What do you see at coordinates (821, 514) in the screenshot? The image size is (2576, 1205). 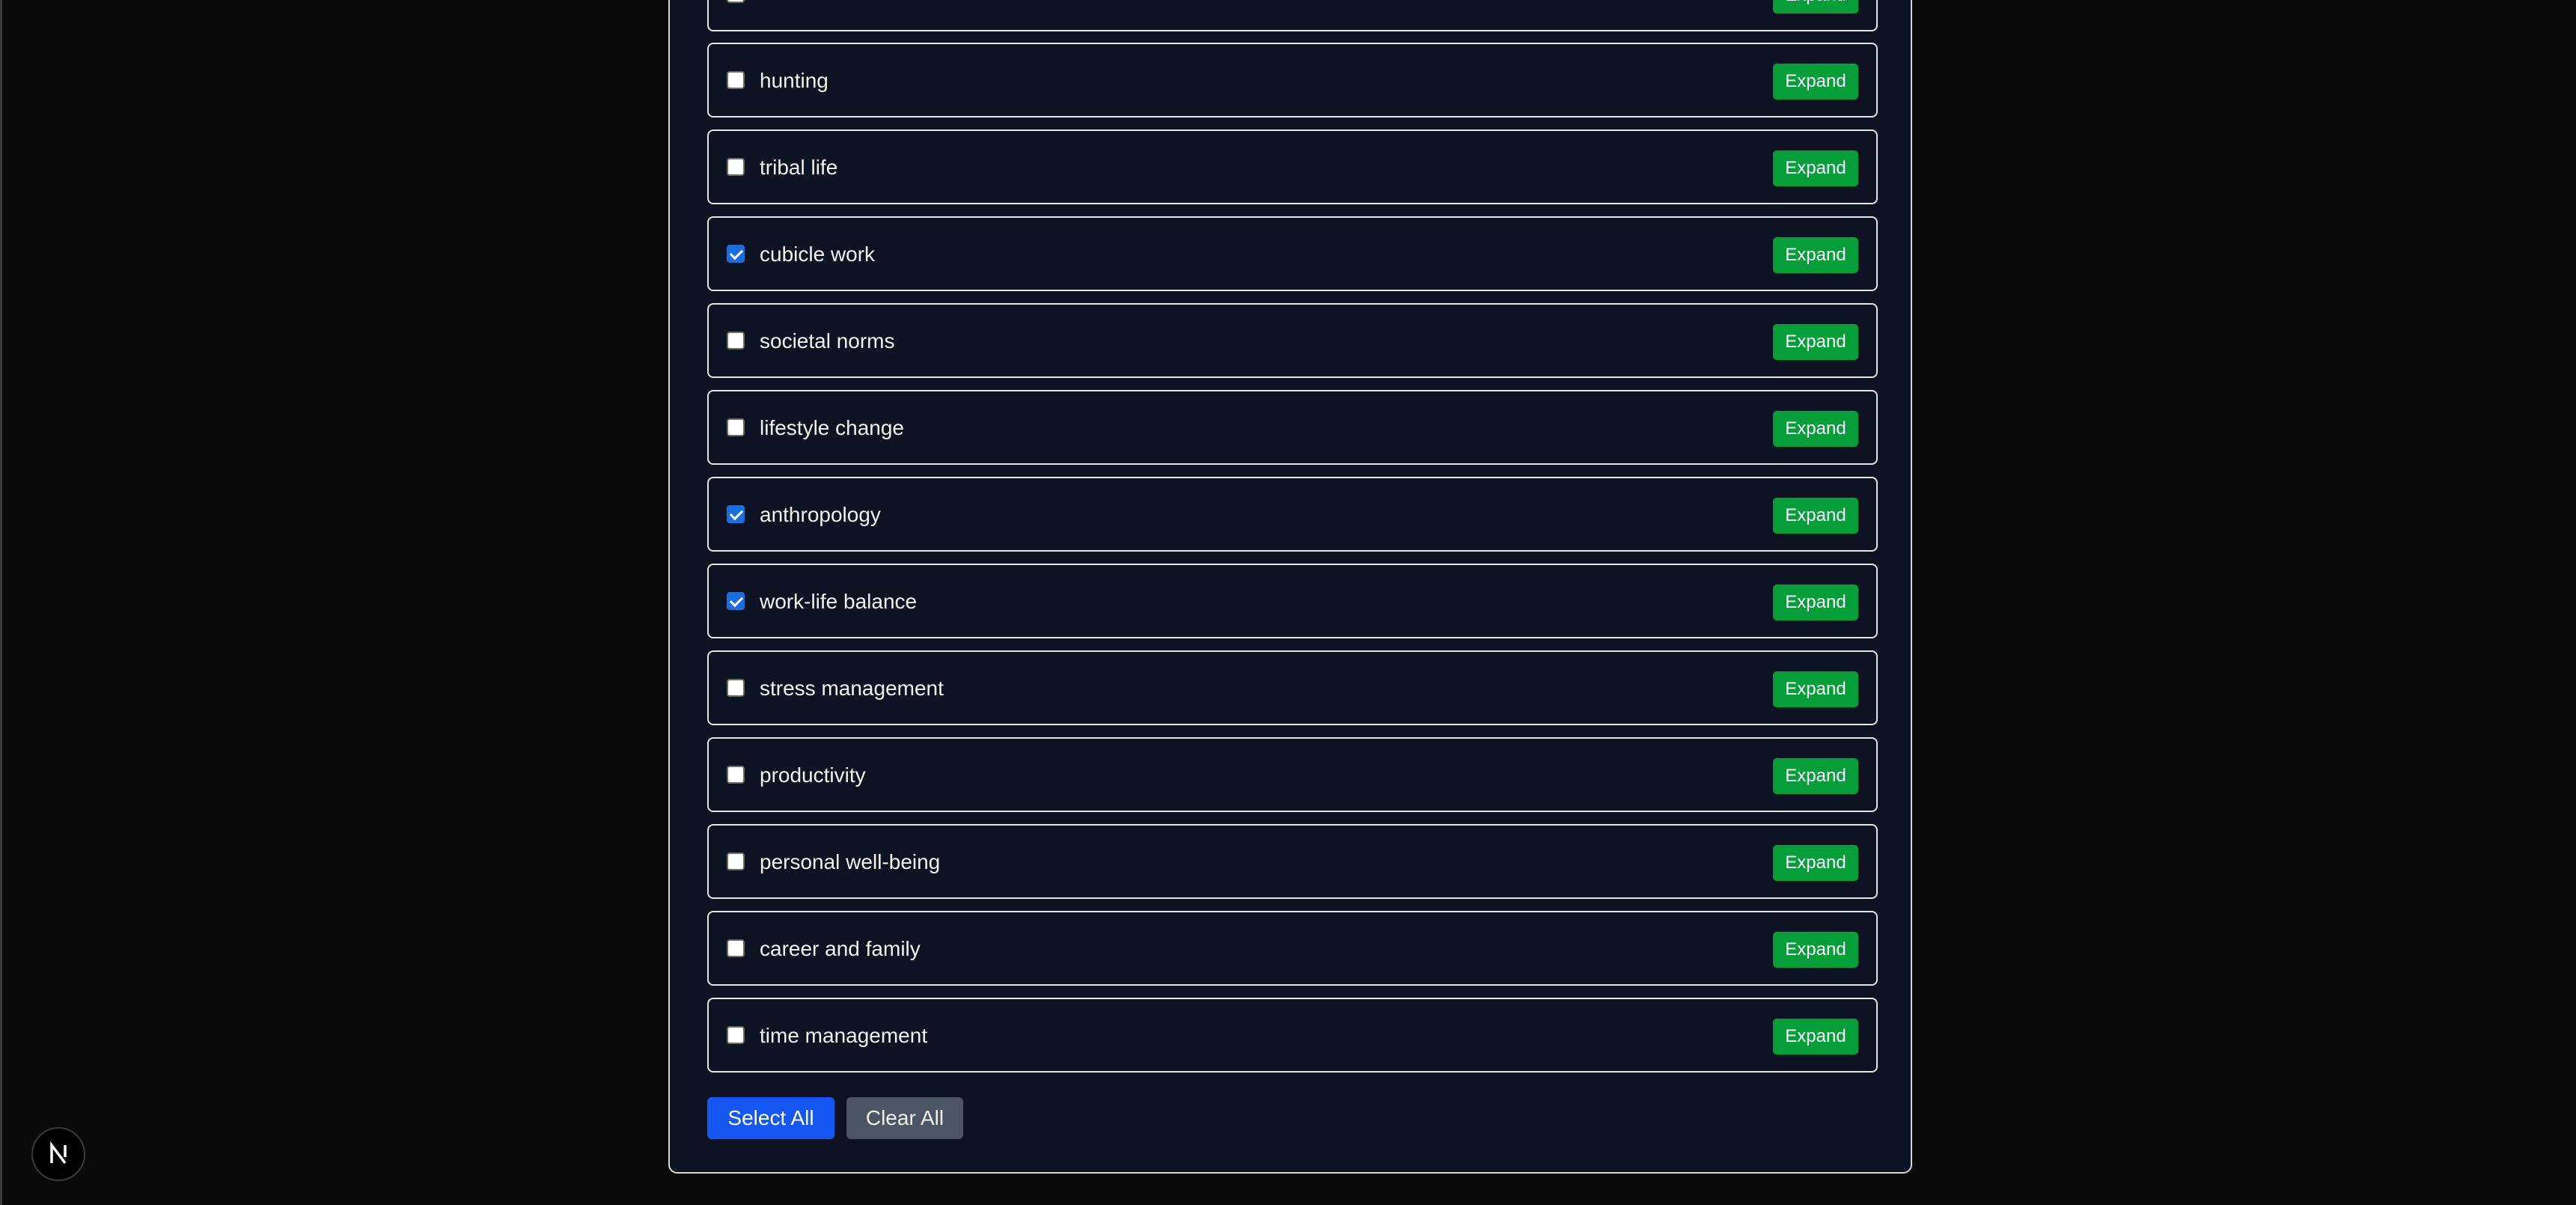 I see `topic-label: anthropology` at bounding box center [821, 514].